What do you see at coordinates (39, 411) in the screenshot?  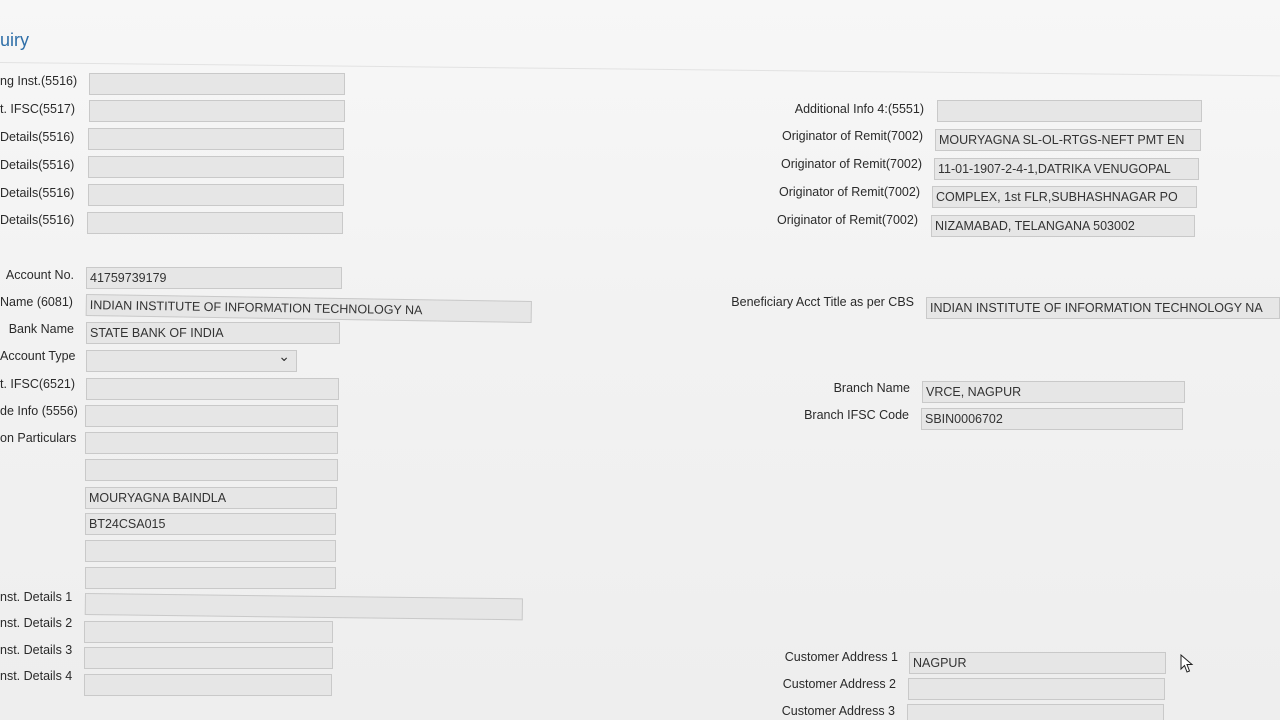 I see `code-info-label: de Info (5556)` at bounding box center [39, 411].